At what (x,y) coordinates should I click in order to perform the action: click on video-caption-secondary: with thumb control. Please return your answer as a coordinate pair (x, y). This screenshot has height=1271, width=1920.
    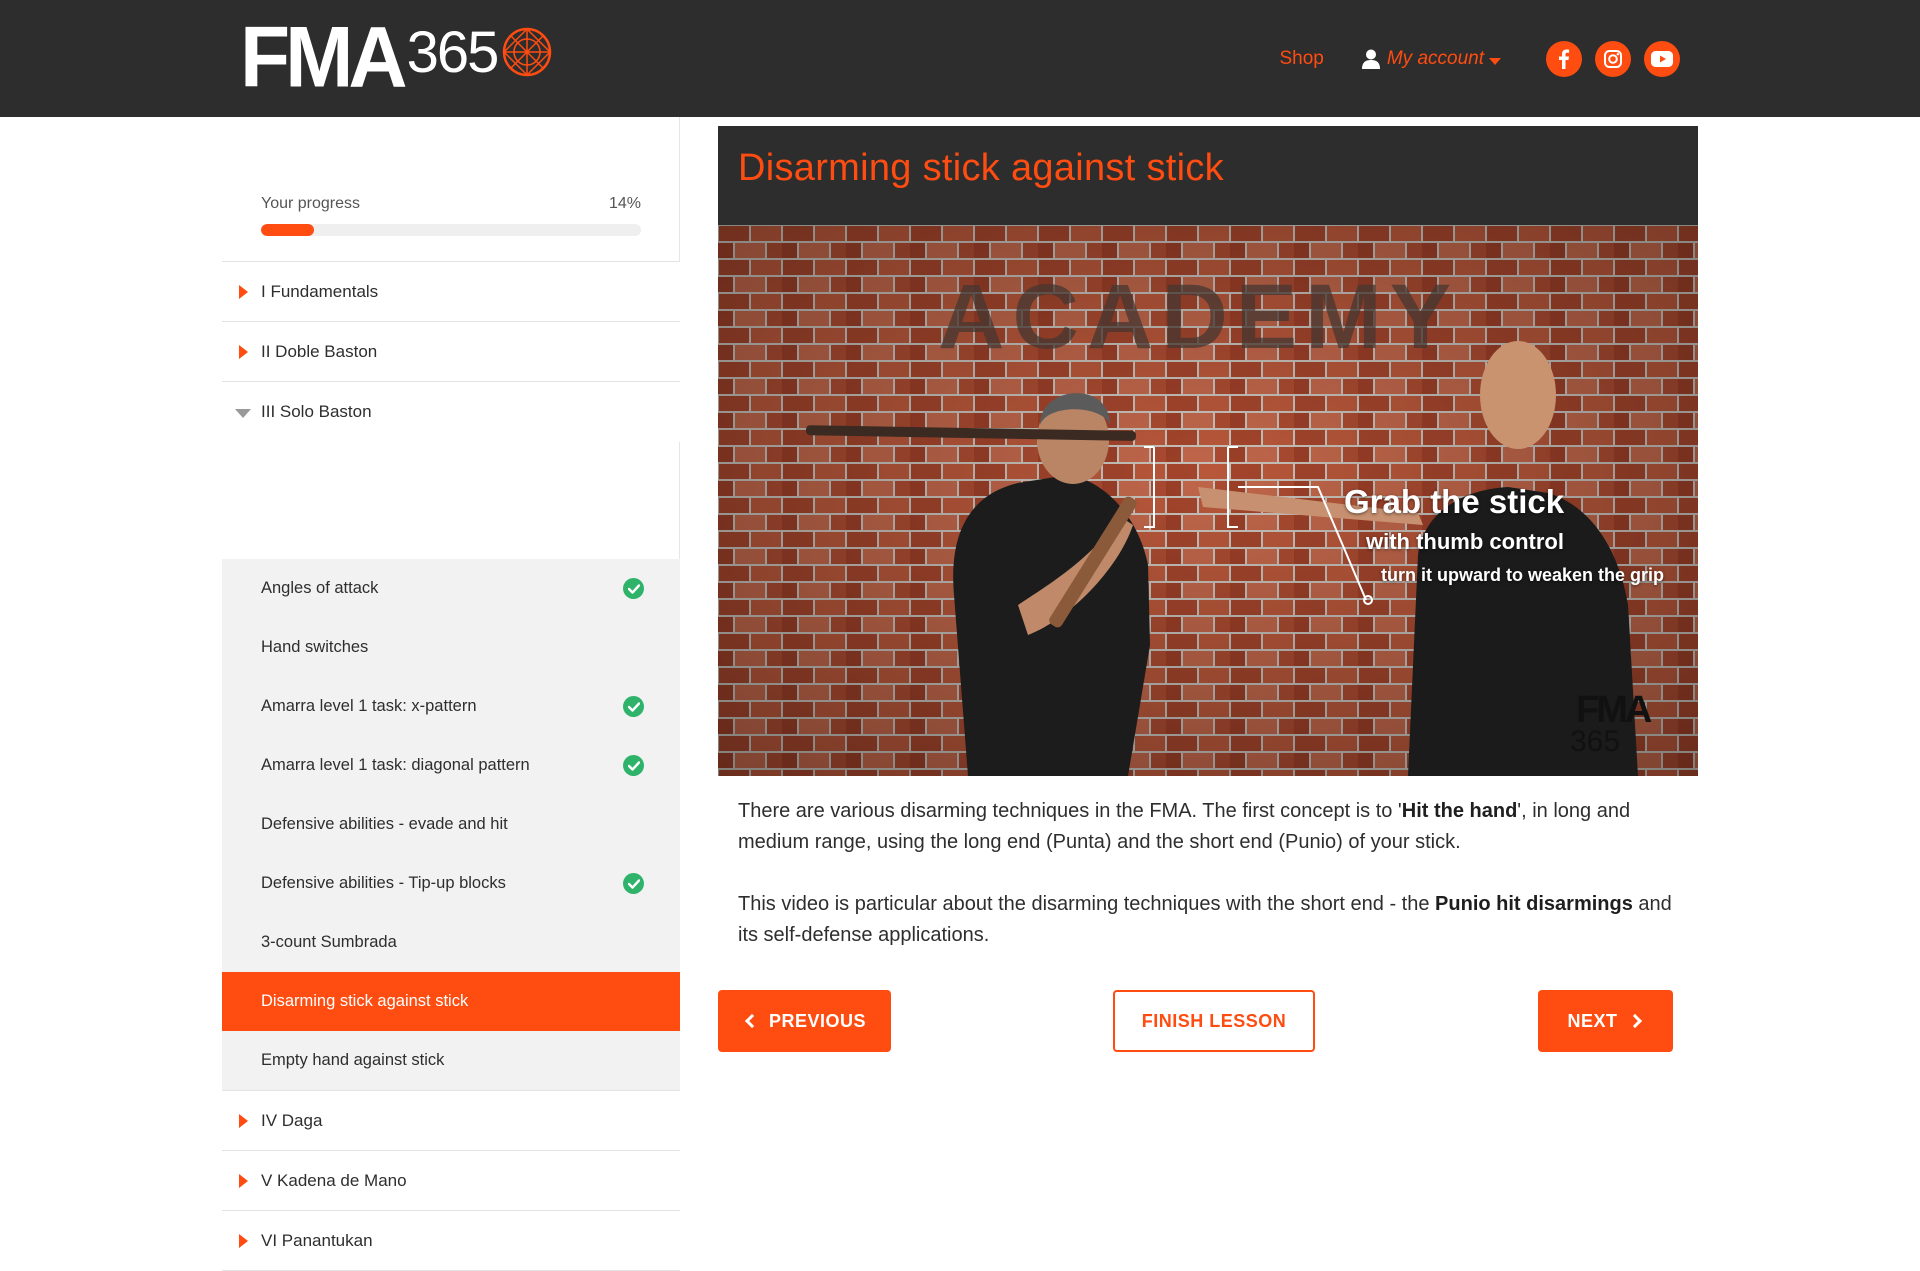
    Looking at the image, I should click on (1465, 541).